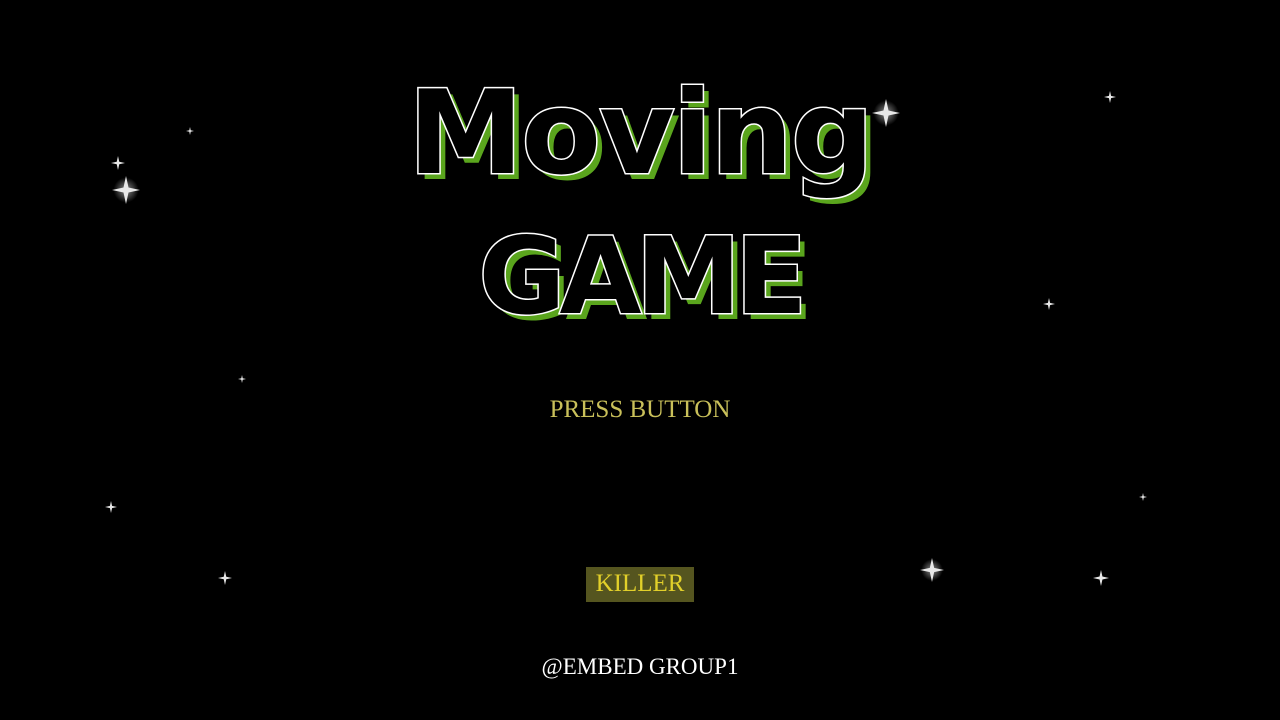 The image size is (1280, 720). Describe the element at coordinates (640, 584) in the screenshot. I see `menu-option-killer: KILLER` at that location.